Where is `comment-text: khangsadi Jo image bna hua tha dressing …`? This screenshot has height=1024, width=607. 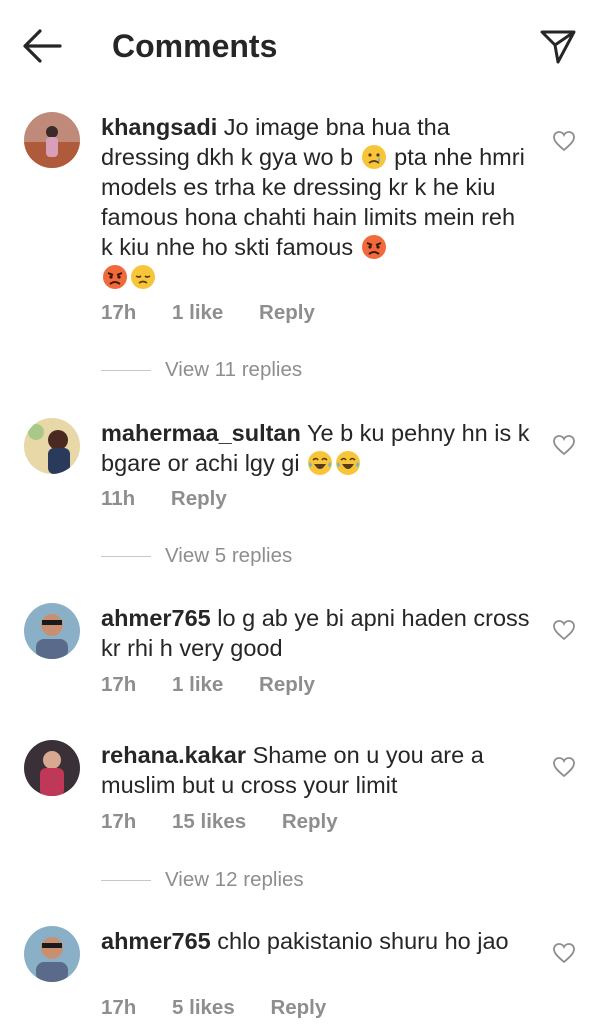
comment-text: khangsadi Jo image bna hua tha dressing … is located at coordinates (316, 202).